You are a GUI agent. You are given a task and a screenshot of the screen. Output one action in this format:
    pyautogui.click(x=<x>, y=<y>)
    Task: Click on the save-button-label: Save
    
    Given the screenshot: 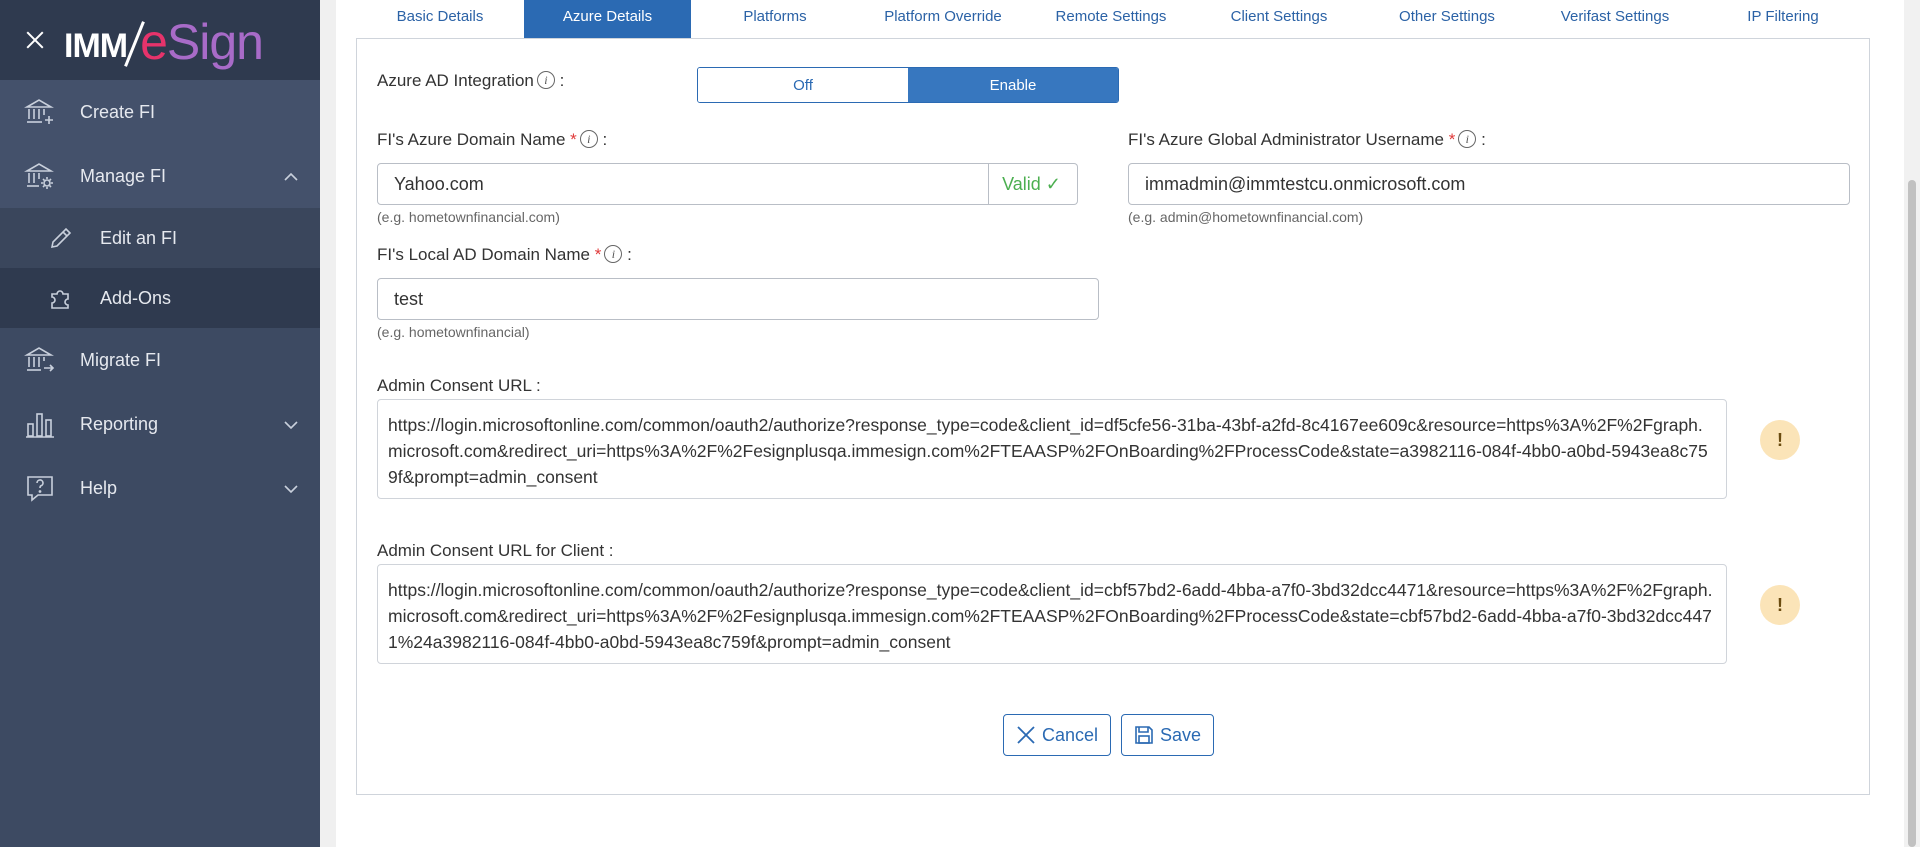 What is the action you would take?
    pyautogui.click(x=1180, y=734)
    